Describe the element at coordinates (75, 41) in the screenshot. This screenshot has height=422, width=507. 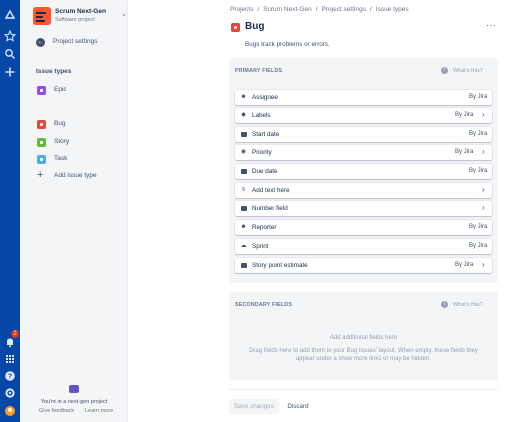
I see `back-label: Project settings` at that location.